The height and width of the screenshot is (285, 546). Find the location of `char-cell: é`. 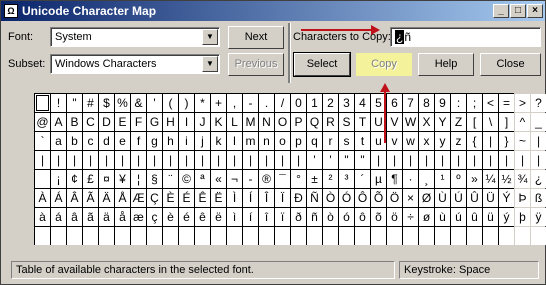

char-cell: é is located at coordinates (186, 217).